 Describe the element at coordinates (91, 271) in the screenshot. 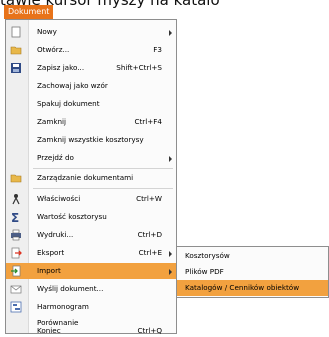

I see `menu-item-import: Import` at that location.